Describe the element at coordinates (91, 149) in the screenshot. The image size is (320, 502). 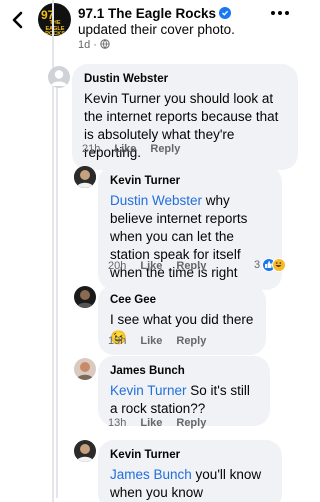
I see `comment-time: 21h` at that location.